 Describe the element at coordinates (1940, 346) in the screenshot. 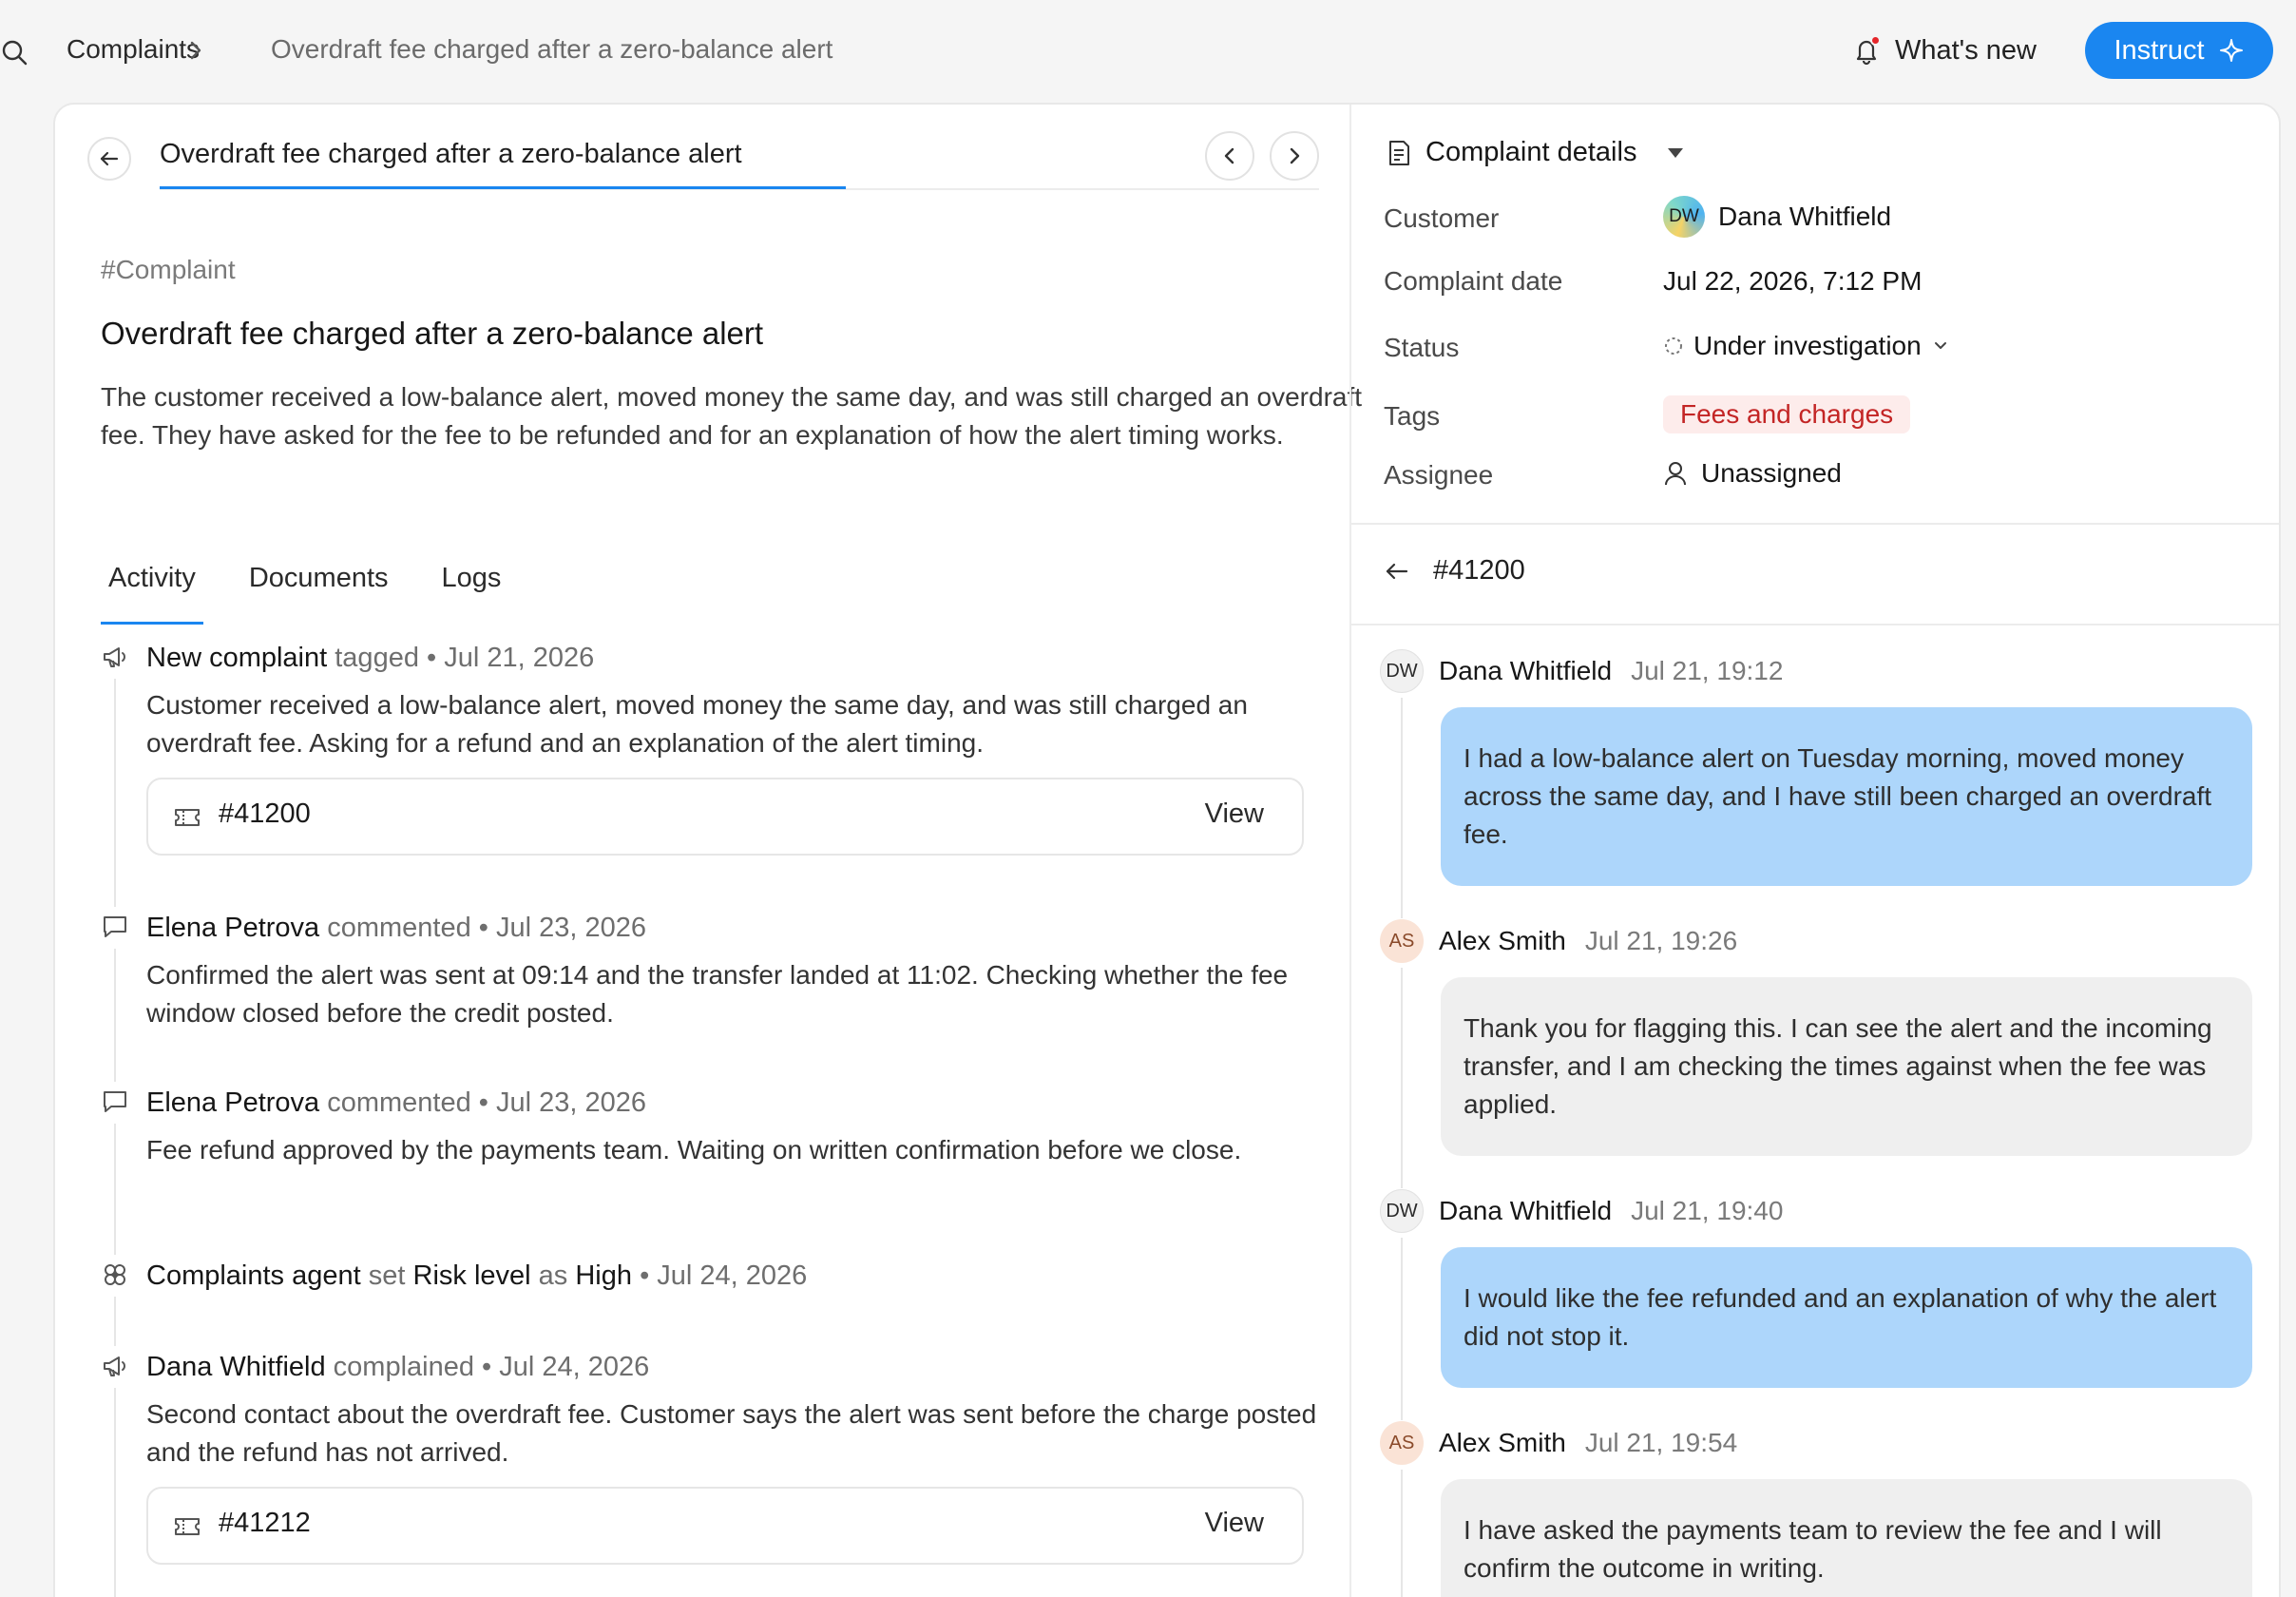

I see `chevron-down-icon` at that location.